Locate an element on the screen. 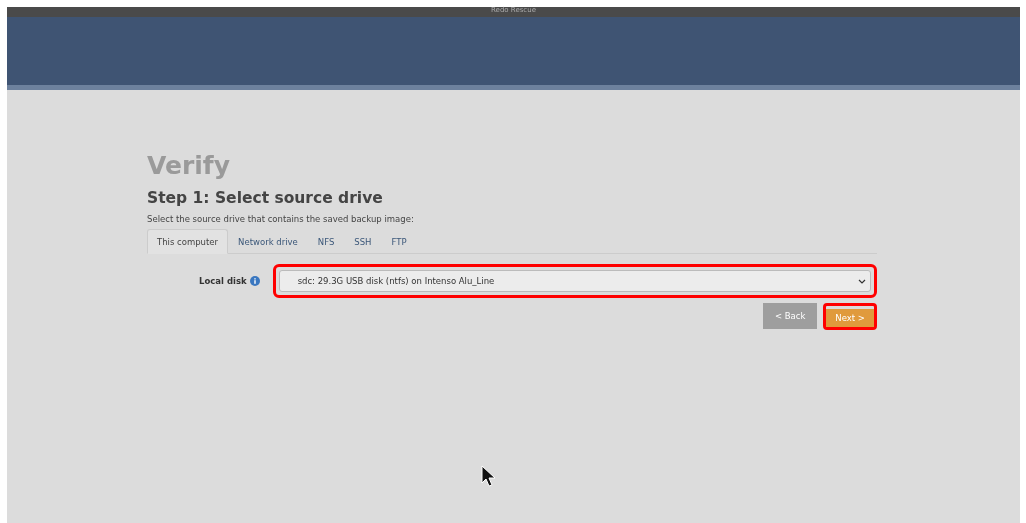 This screenshot has width=1026, height=523. tab: SSH is located at coordinates (363, 241).